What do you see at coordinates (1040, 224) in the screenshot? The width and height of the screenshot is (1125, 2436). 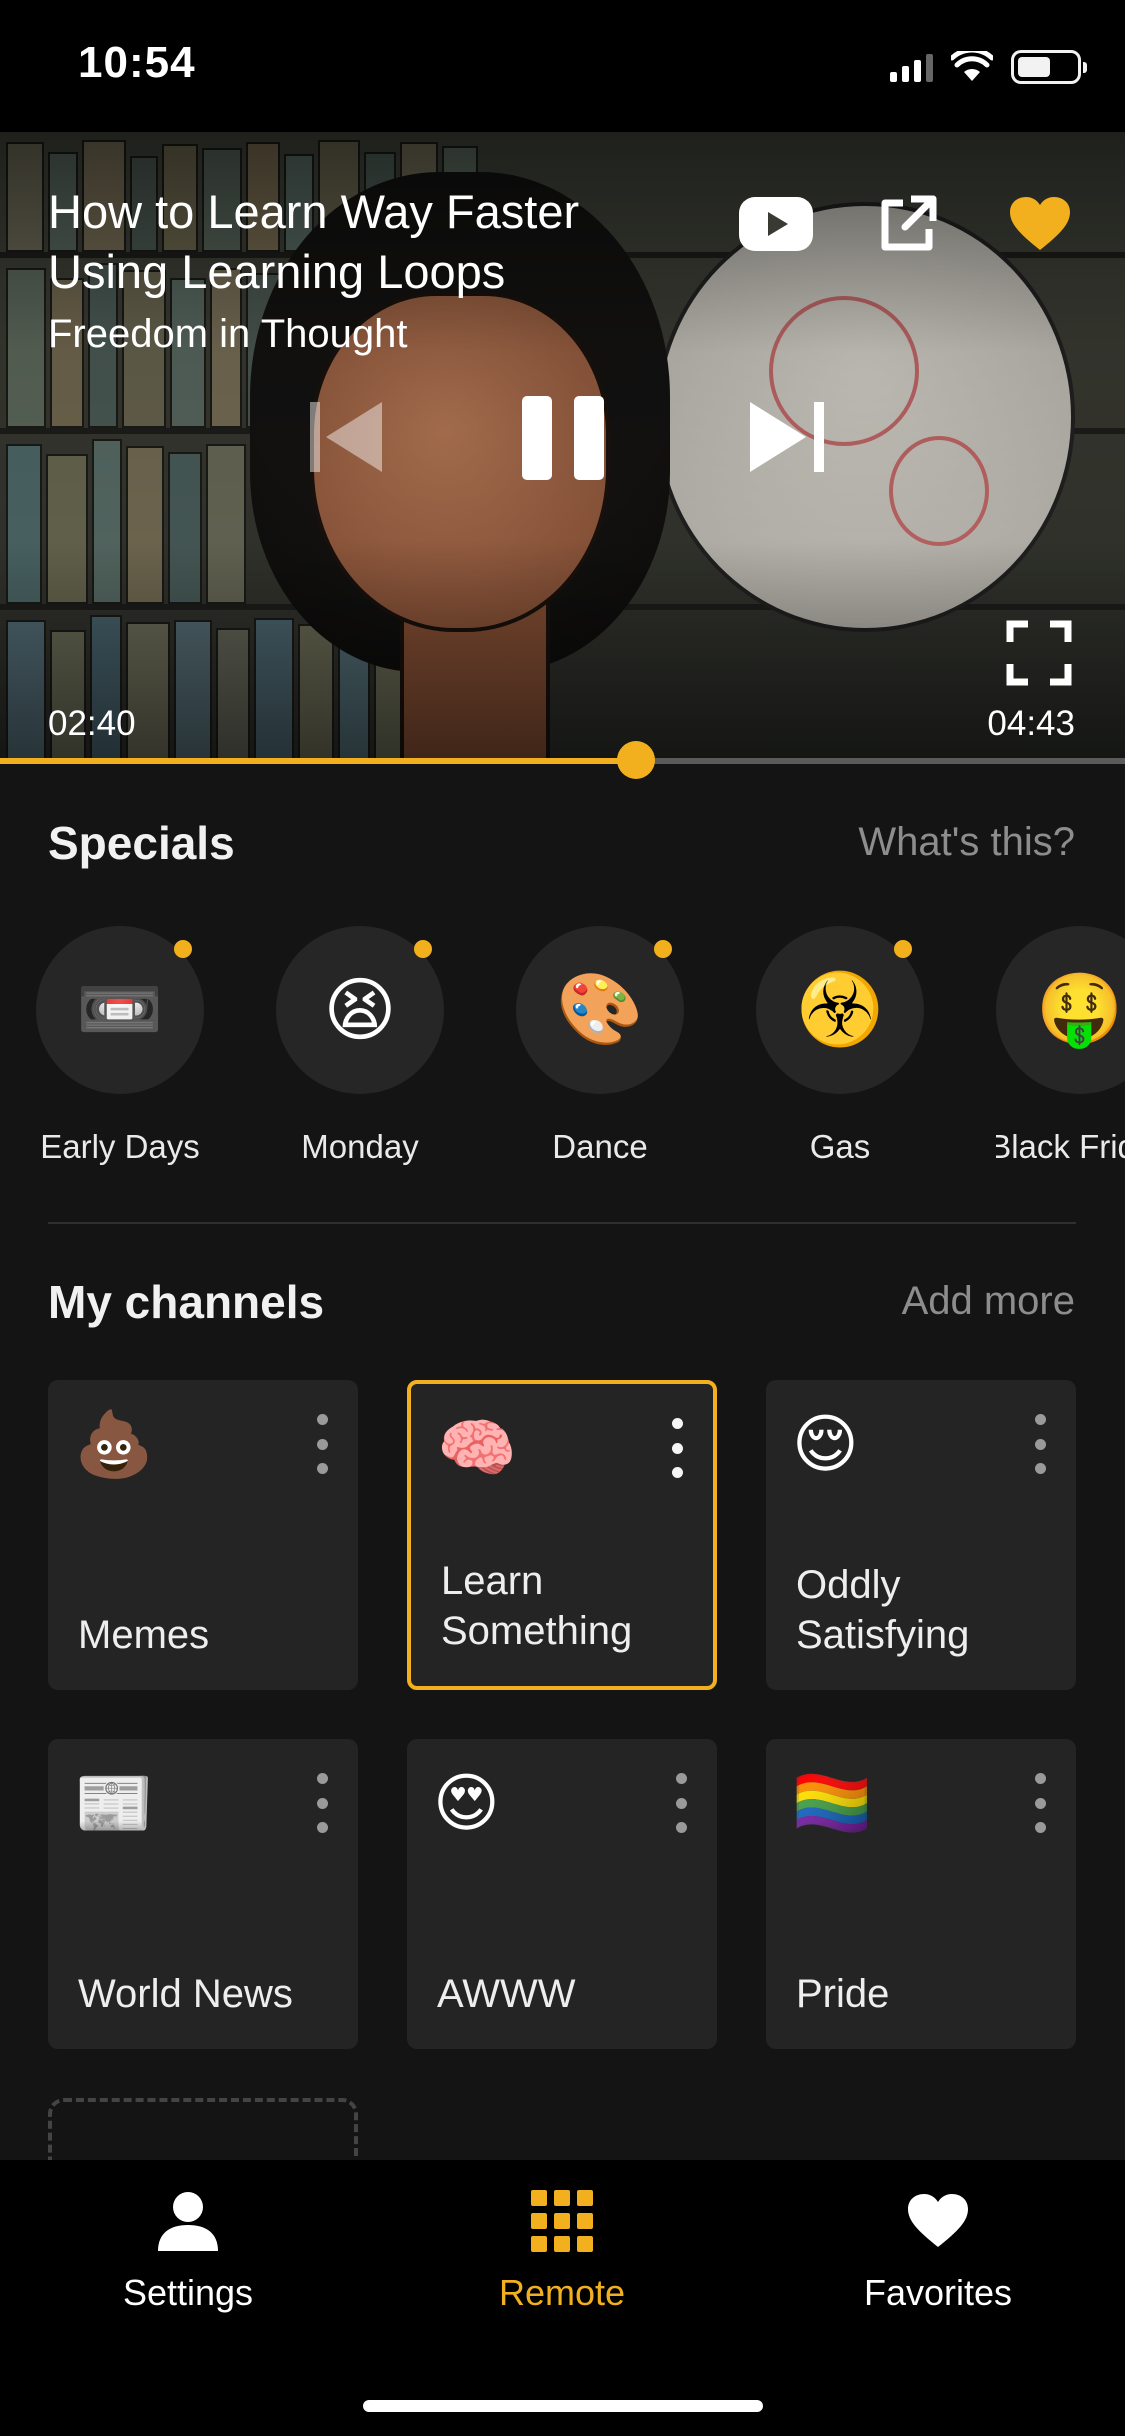 I see `favorite-heart-icon` at bounding box center [1040, 224].